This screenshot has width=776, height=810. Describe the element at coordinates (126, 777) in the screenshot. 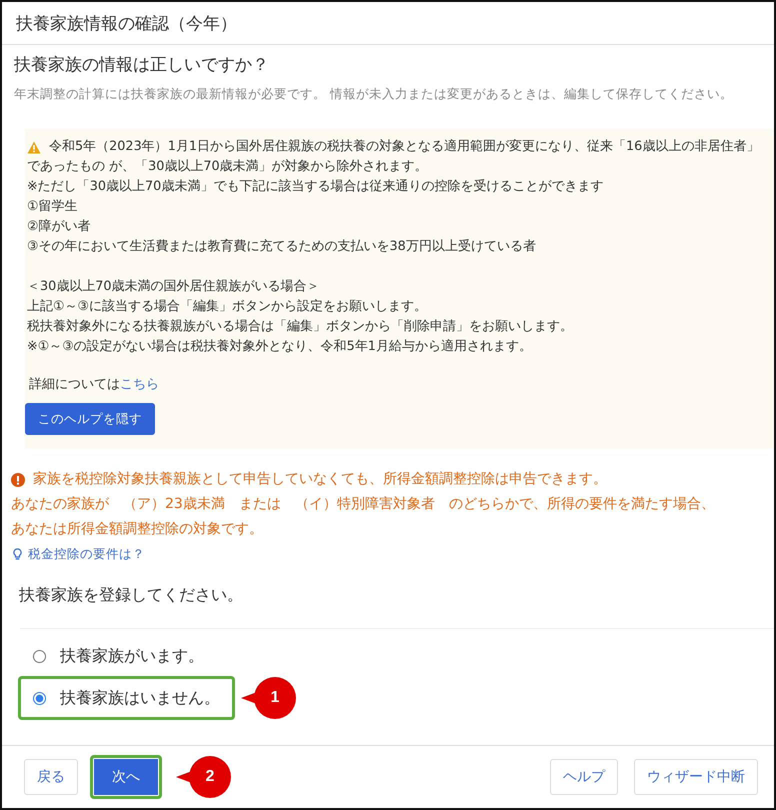

I see `next-button: 次へ` at that location.